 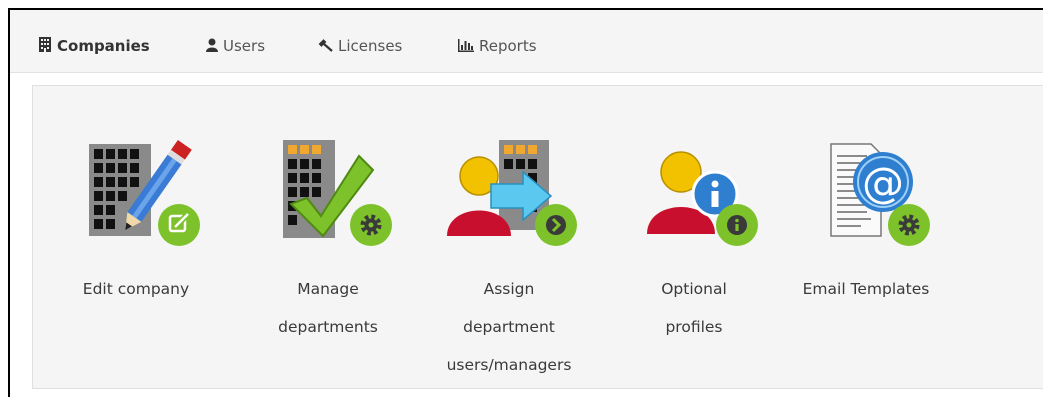 What do you see at coordinates (328, 308) in the screenshot?
I see `tile-label: Manage departments` at bounding box center [328, 308].